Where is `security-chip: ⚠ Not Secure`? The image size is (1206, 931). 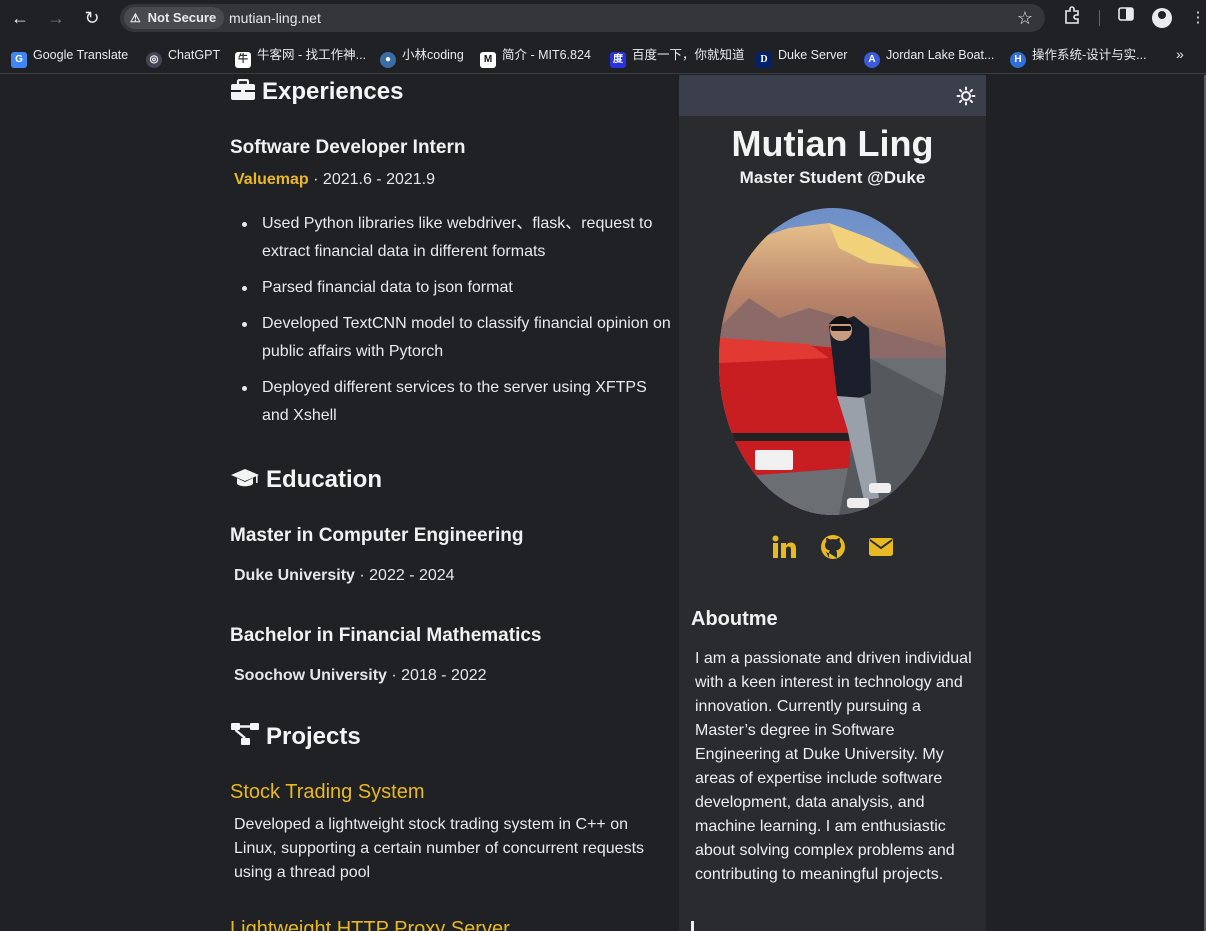 security-chip: ⚠ Not Secure is located at coordinates (174, 18).